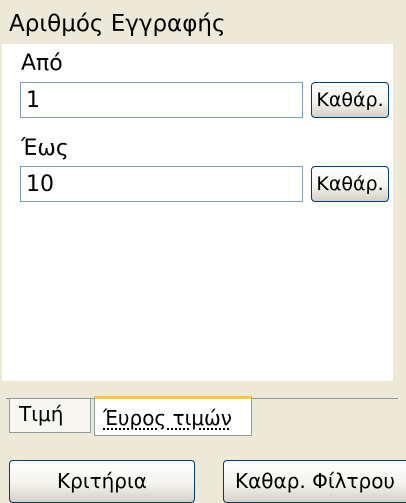  What do you see at coordinates (41, 414) in the screenshot?
I see `tab-value-label: Τιμή` at bounding box center [41, 414].